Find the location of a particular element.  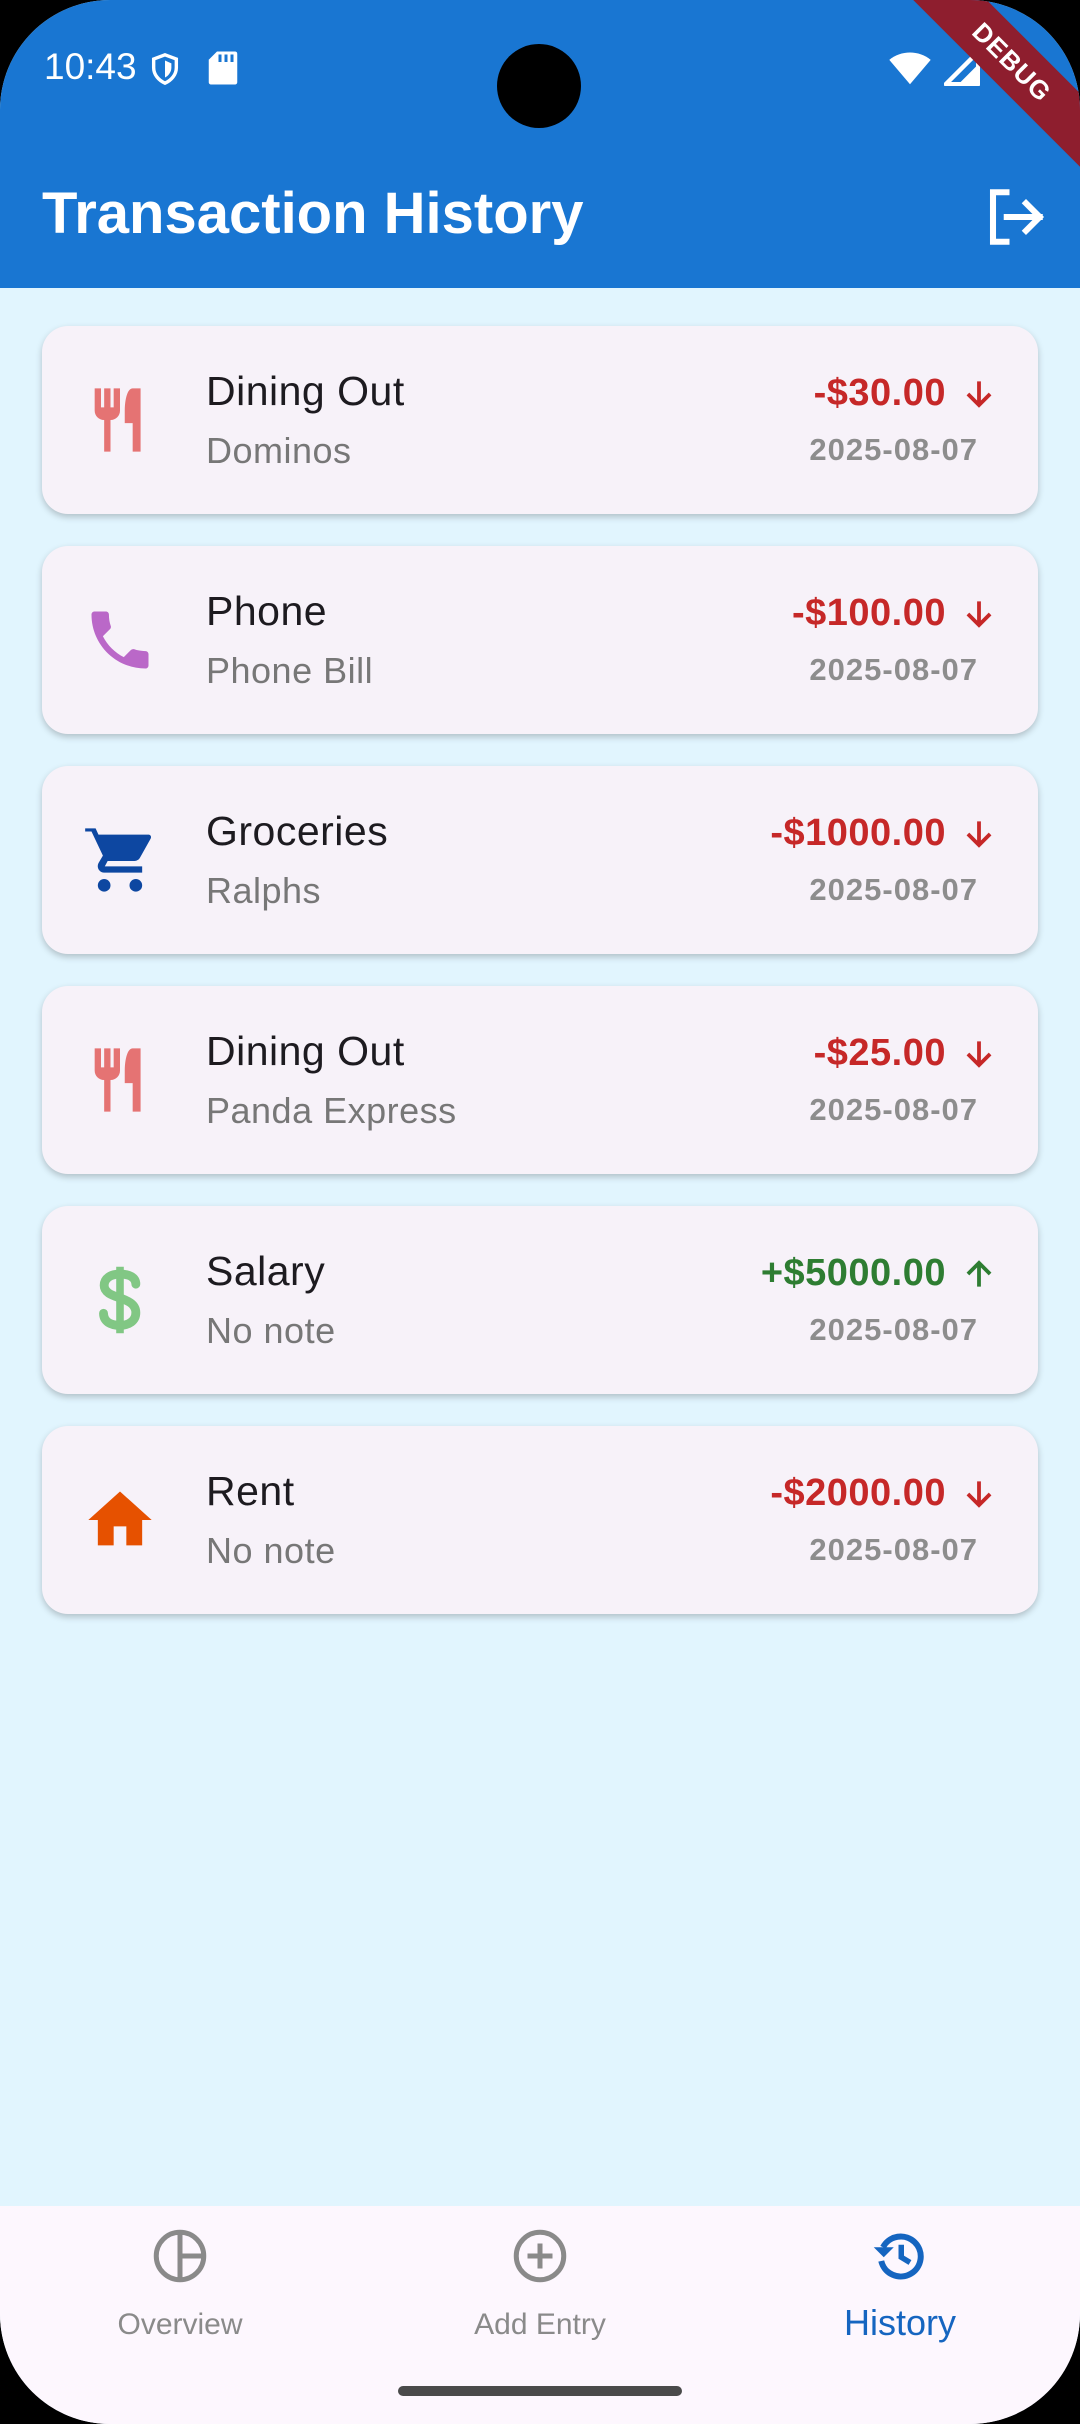

transaction-card: Salary No note +$5000.00 2025-08-07 is located at coordinates (540, 1300).